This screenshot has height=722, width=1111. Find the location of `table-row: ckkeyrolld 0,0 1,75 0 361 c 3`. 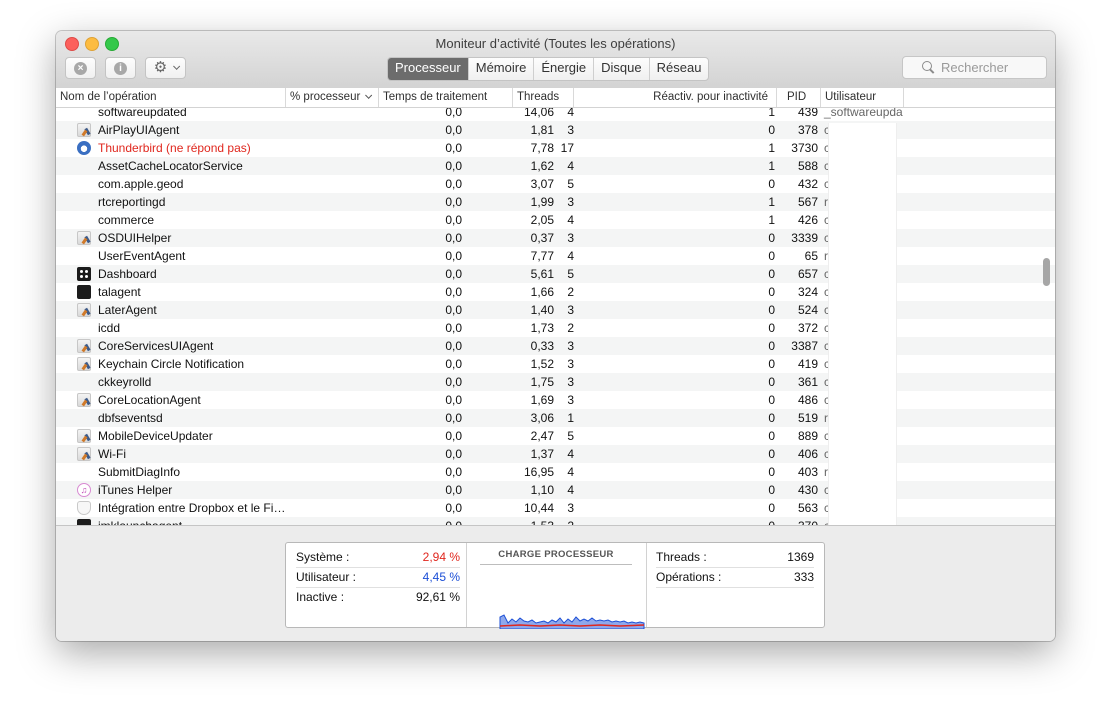

table-row: ckkeyrolld 0,0 1,75 0 361 c 3 is located at coordinates (555, 382).